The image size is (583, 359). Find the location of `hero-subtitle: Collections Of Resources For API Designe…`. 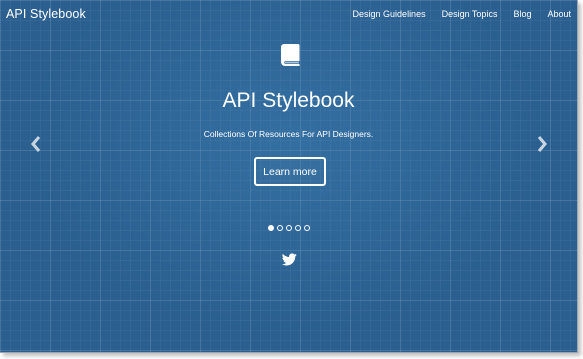

hero-subtitle: Collections Of Resources For API Designe… is located at coordinates (288, 134).